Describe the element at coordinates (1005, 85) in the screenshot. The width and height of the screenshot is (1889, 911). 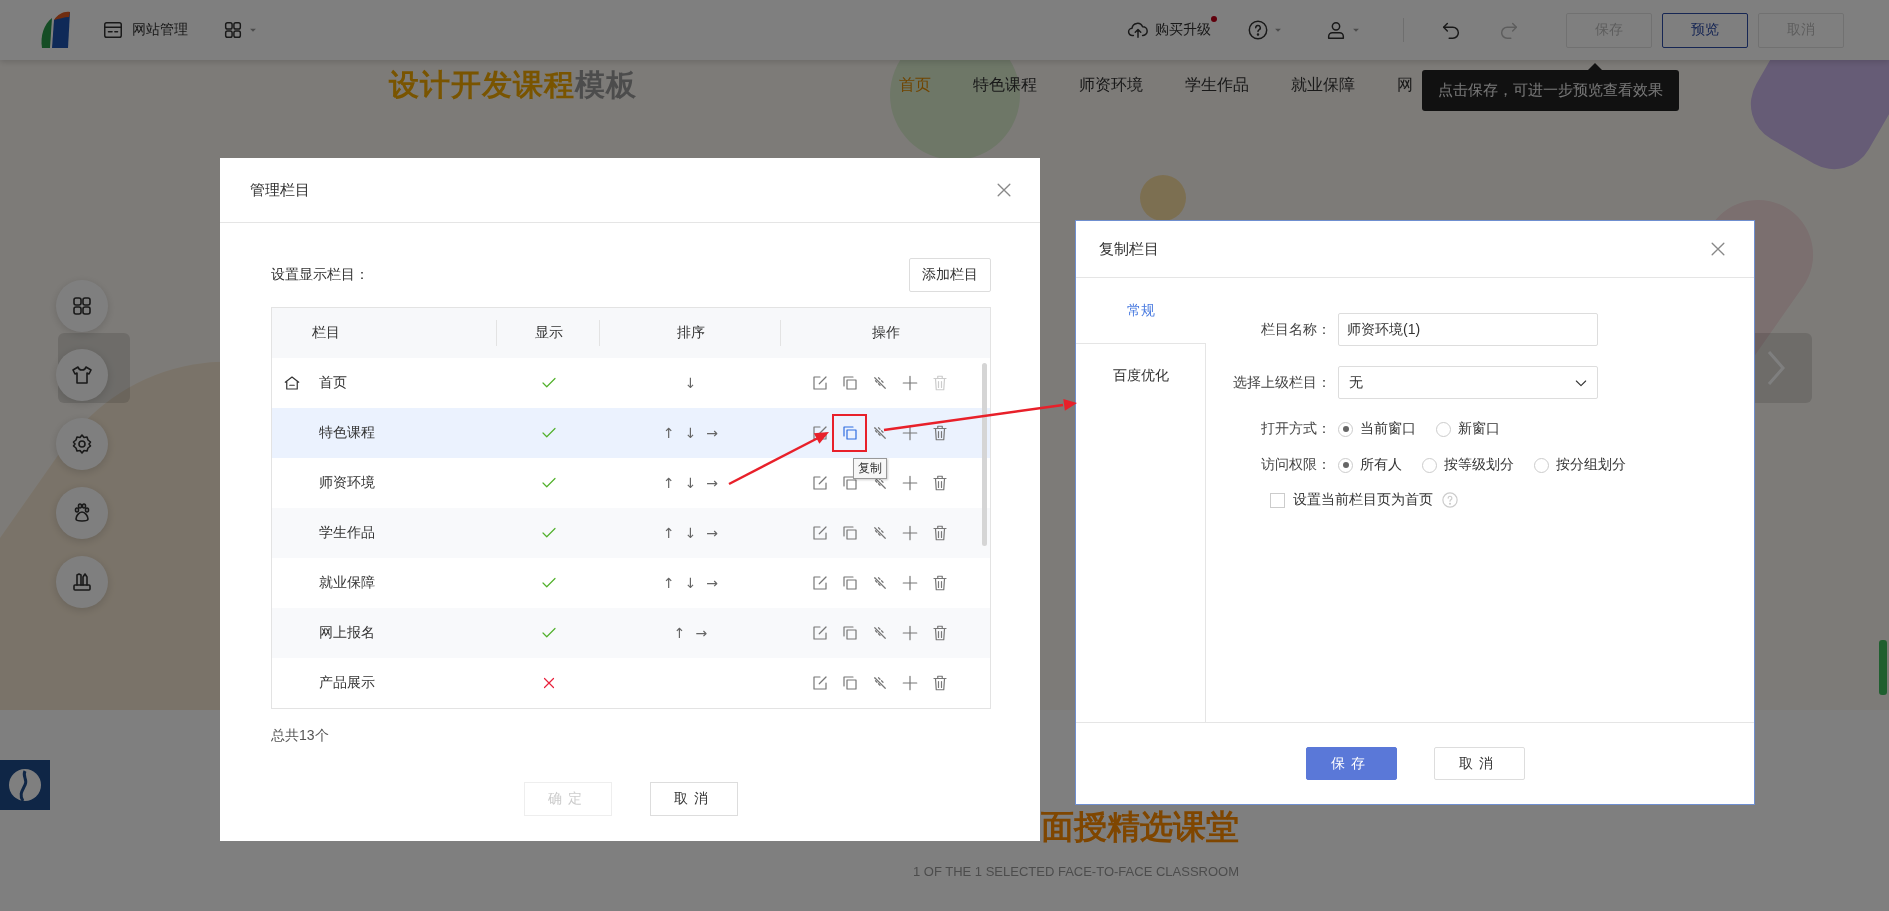
I see `nav-item: 特色课程` at that location.